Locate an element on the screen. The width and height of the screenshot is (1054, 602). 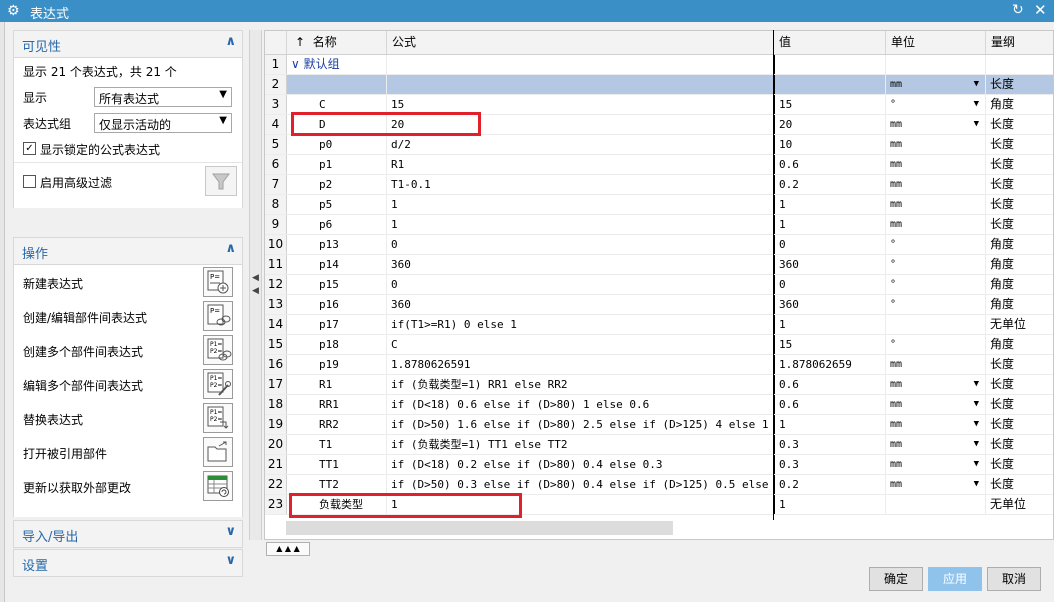
collapse-left-icon: ◀ is located at coordinates (255, 291).